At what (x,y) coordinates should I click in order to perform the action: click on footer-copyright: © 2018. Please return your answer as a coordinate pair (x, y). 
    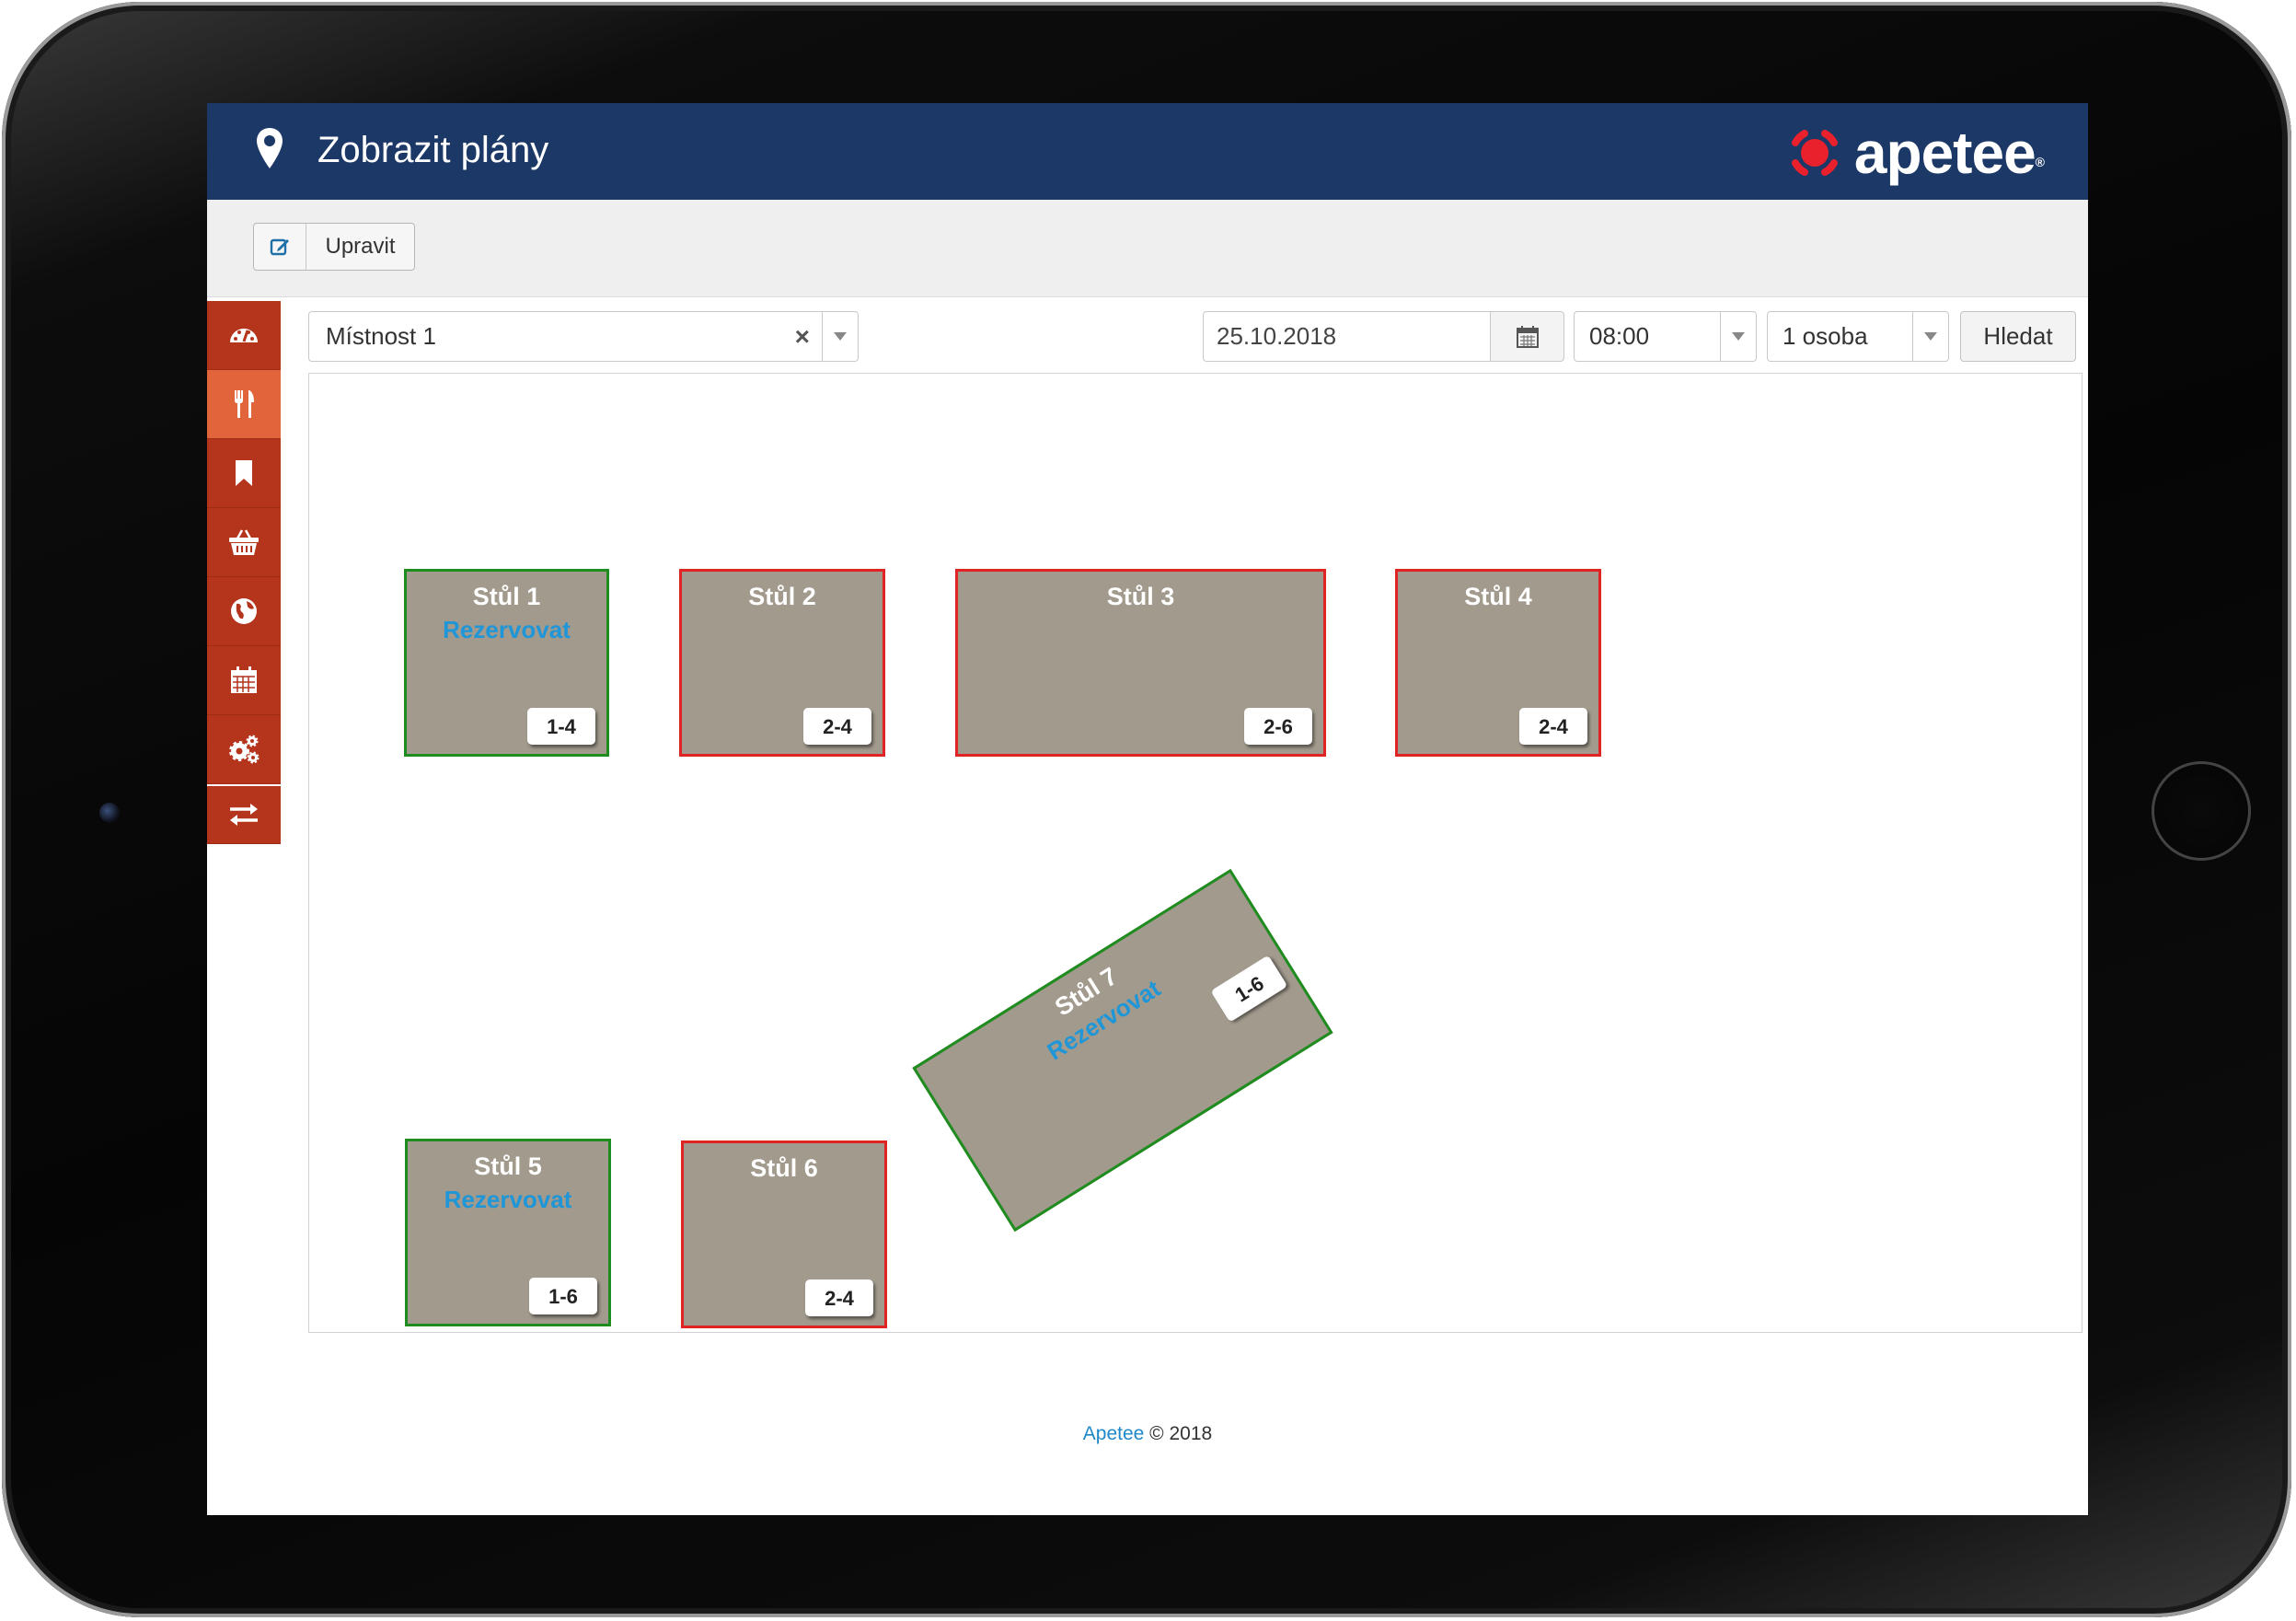
    Looking at the image, I should click on (1179, 1434).